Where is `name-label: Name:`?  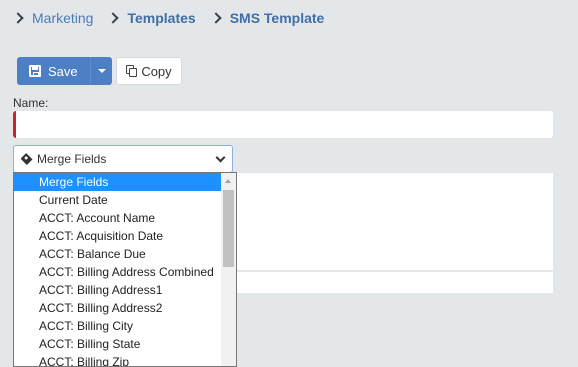 name-label: Name: is located at coordinates (31, 103).